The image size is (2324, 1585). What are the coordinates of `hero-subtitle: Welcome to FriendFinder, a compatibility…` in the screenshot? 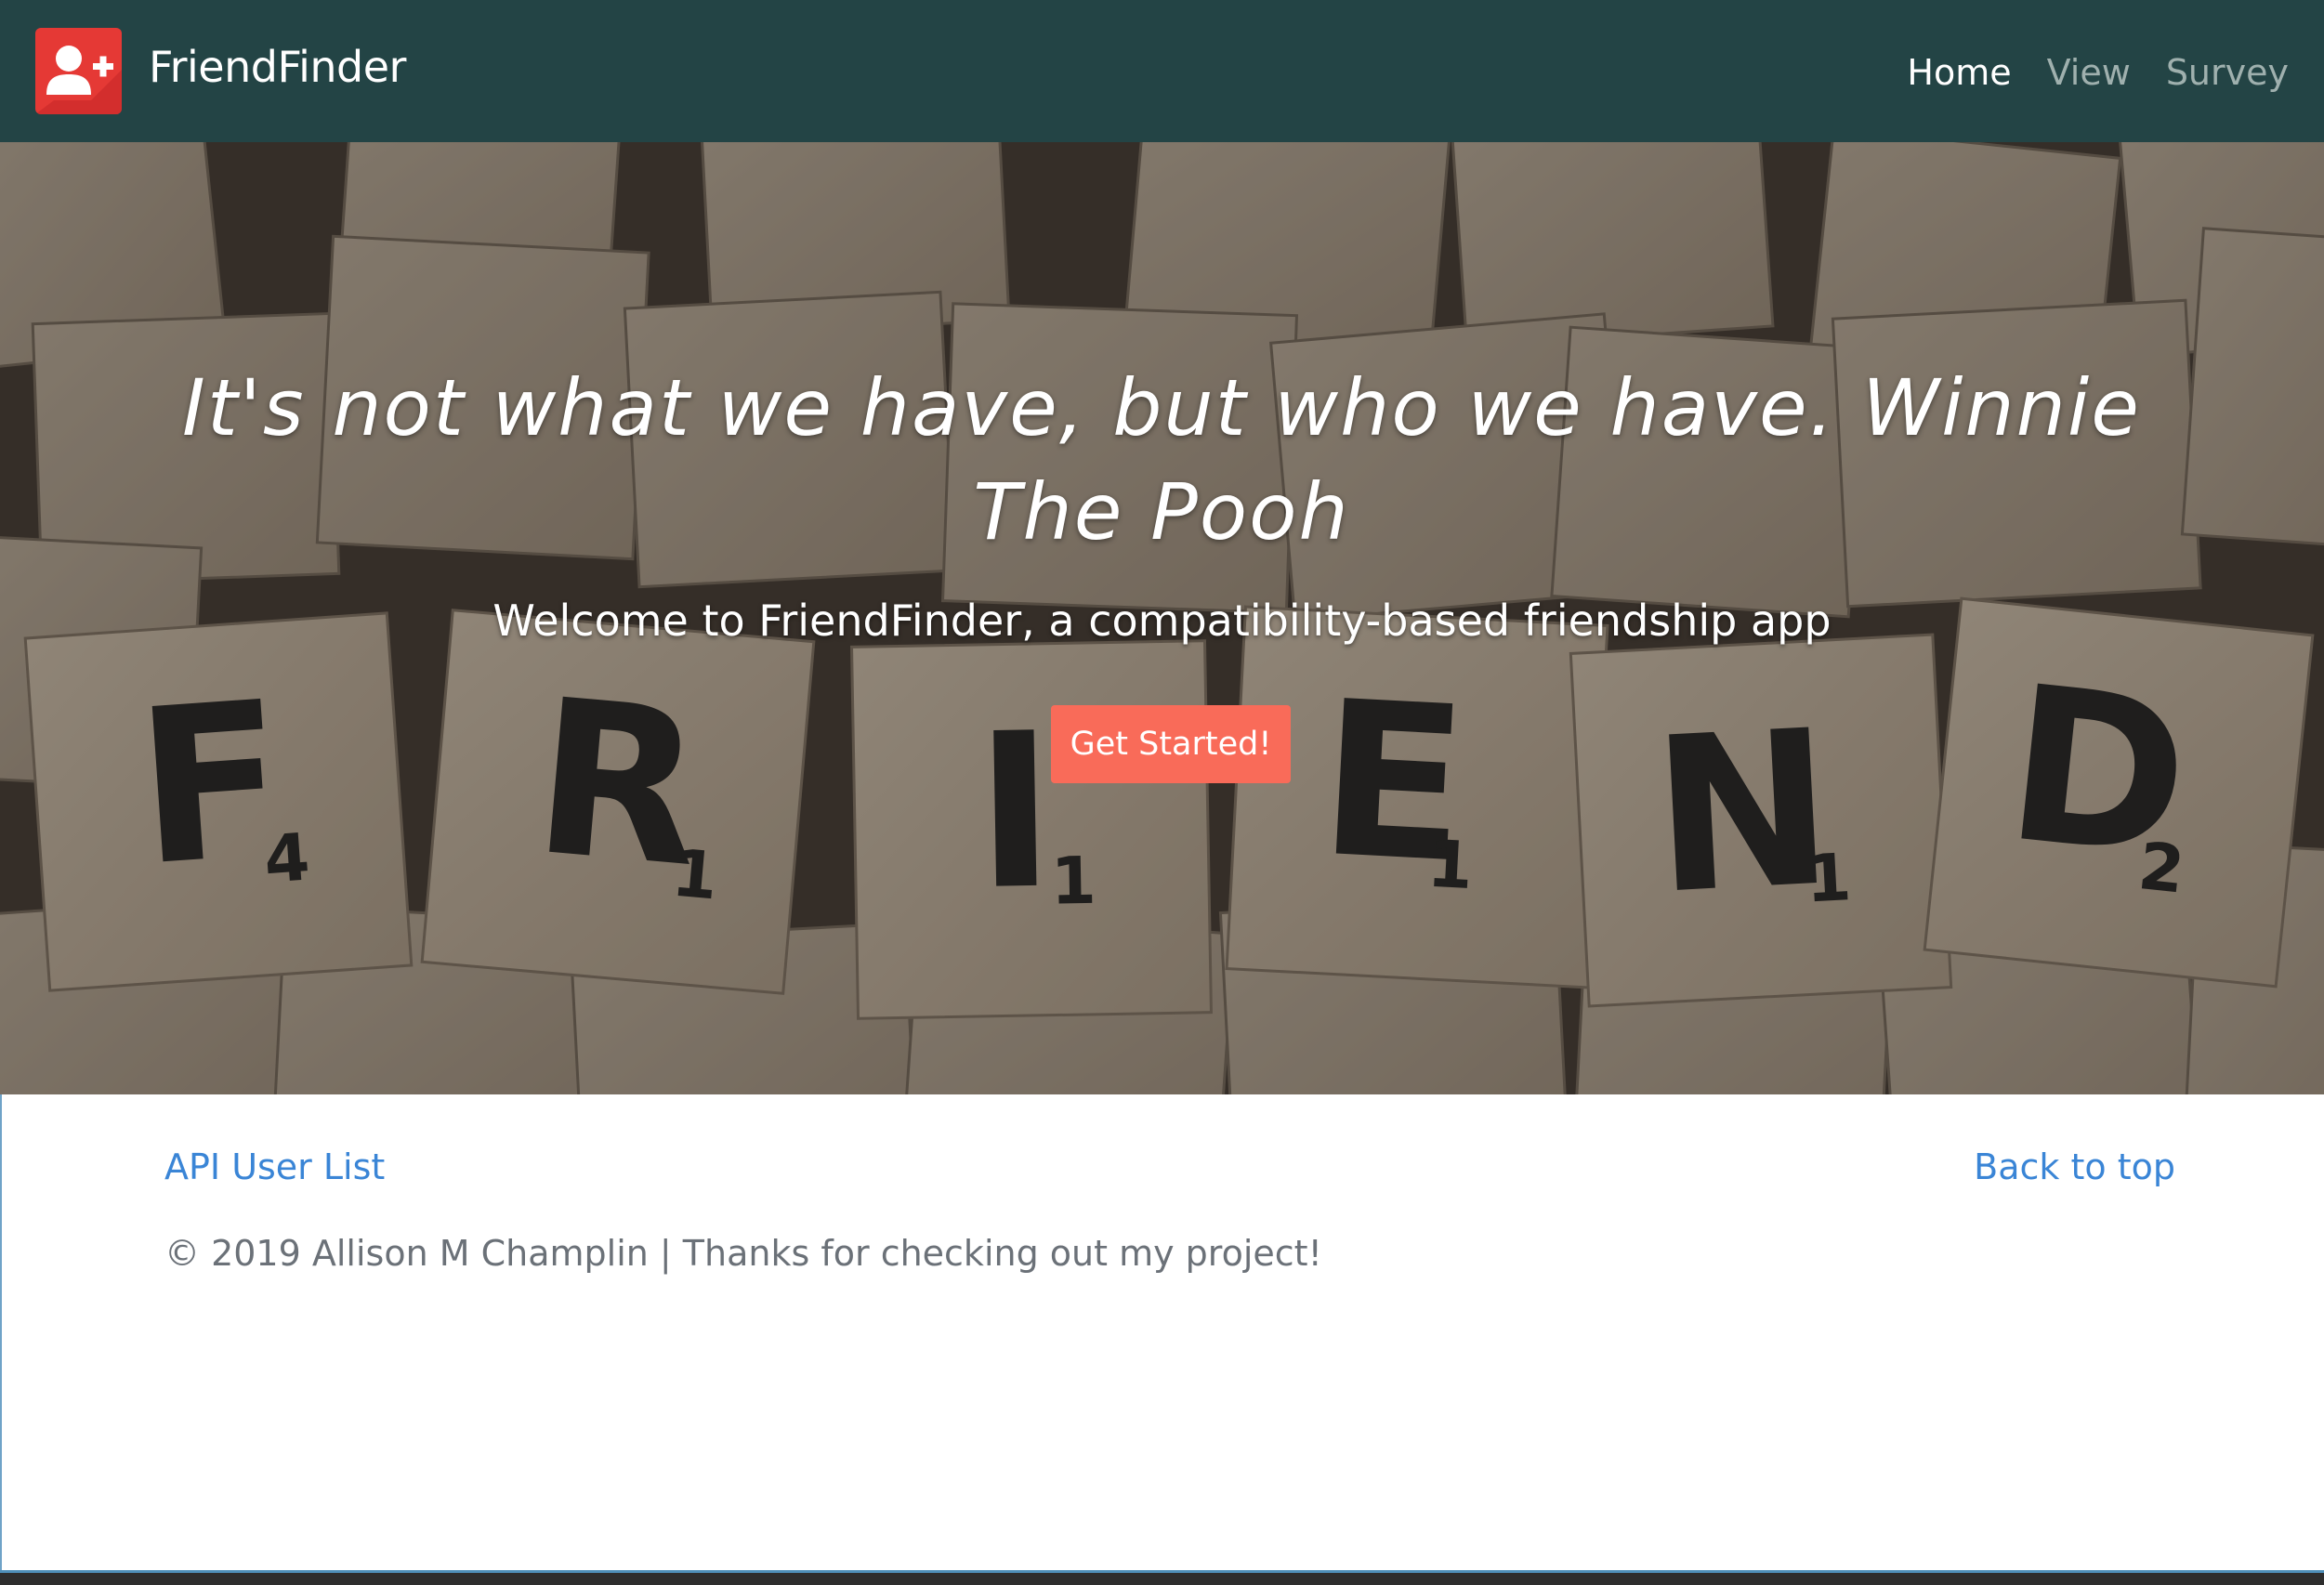 It's located at (1162, 621).